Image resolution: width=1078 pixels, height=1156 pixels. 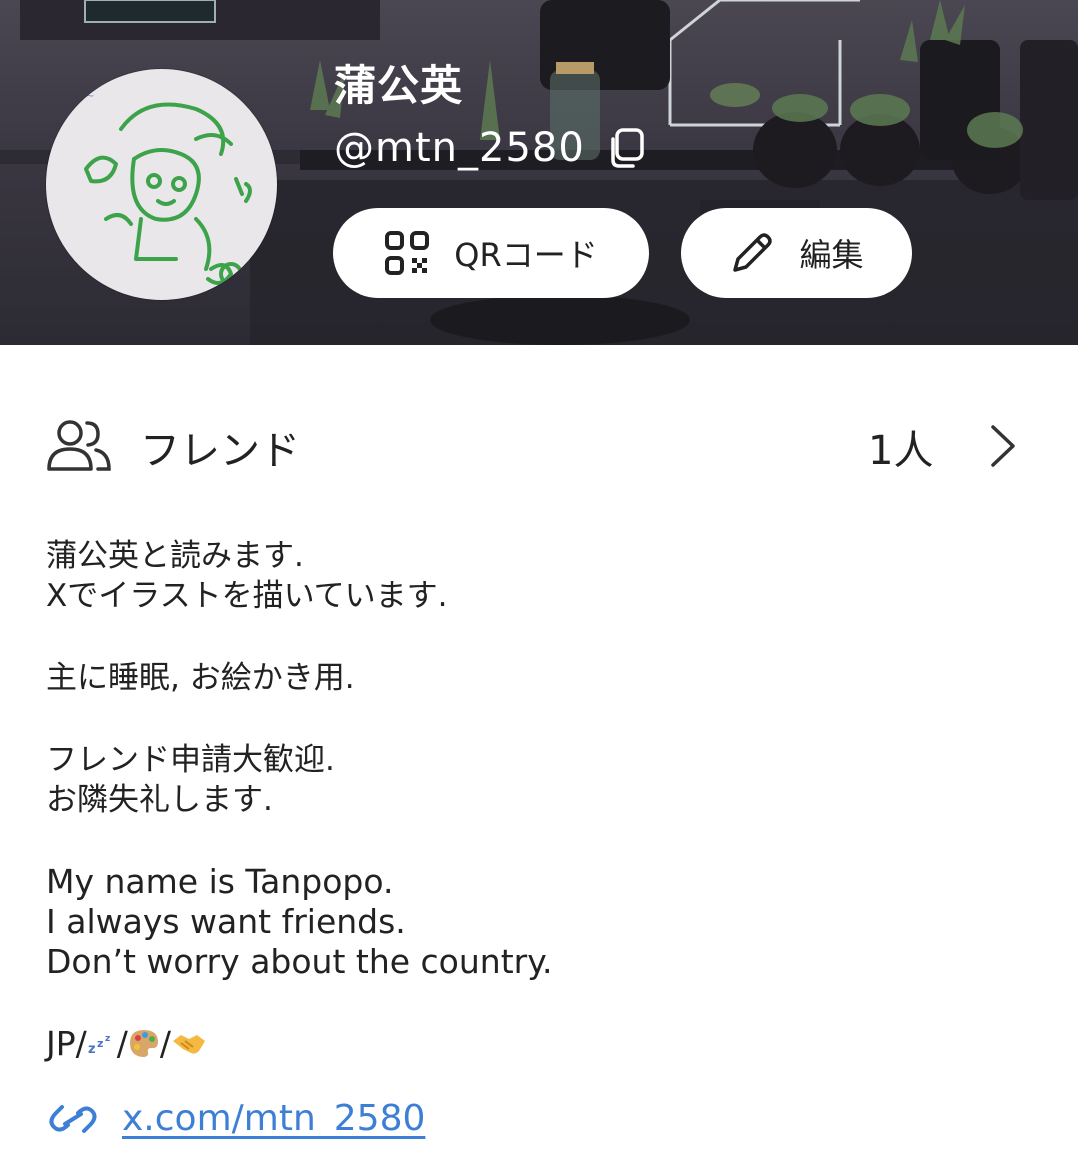 I want to click on qr-code-button: QRコード, so click(x=491, y=253).